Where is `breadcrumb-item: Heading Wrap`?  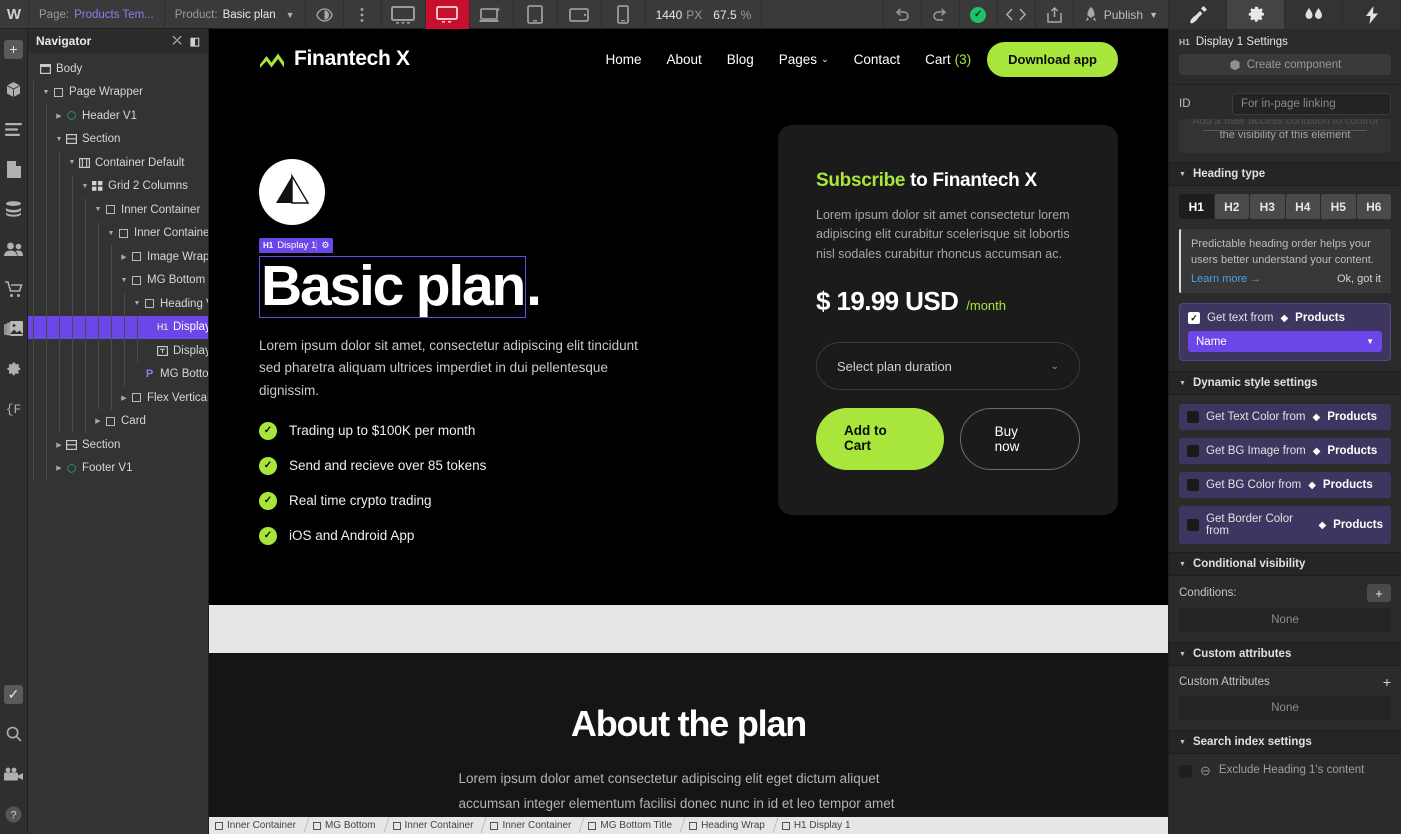
breadcrumb-item: Heading Wrap is located at coordinates (729, 824).